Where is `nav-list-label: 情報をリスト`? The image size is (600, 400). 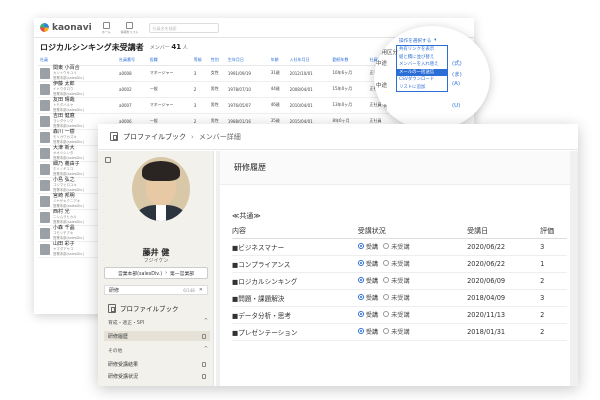 nav-list-label: 情報をリスト is located at coordinates (129, 31).